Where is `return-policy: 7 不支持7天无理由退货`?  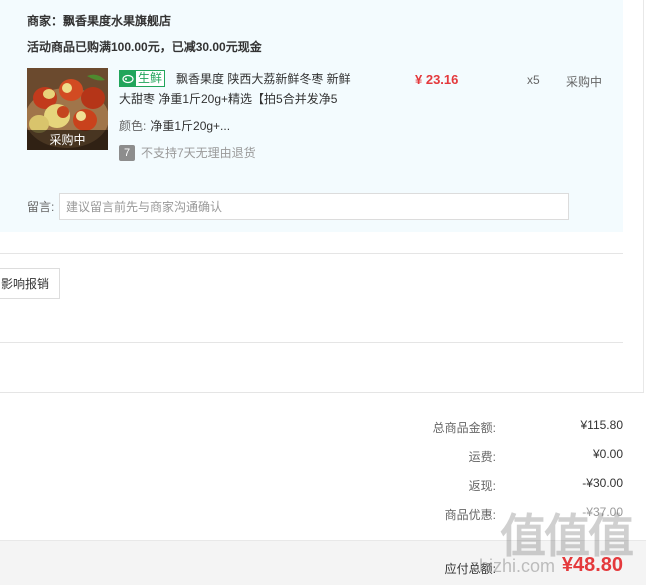
return-policy: 7 不支持7天无理由退货 is located at coordinates (187, 152).